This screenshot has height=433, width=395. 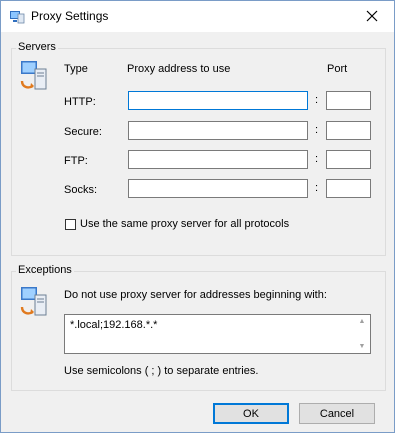 I want to click on secure-port-input, so click(x=348, y=130).